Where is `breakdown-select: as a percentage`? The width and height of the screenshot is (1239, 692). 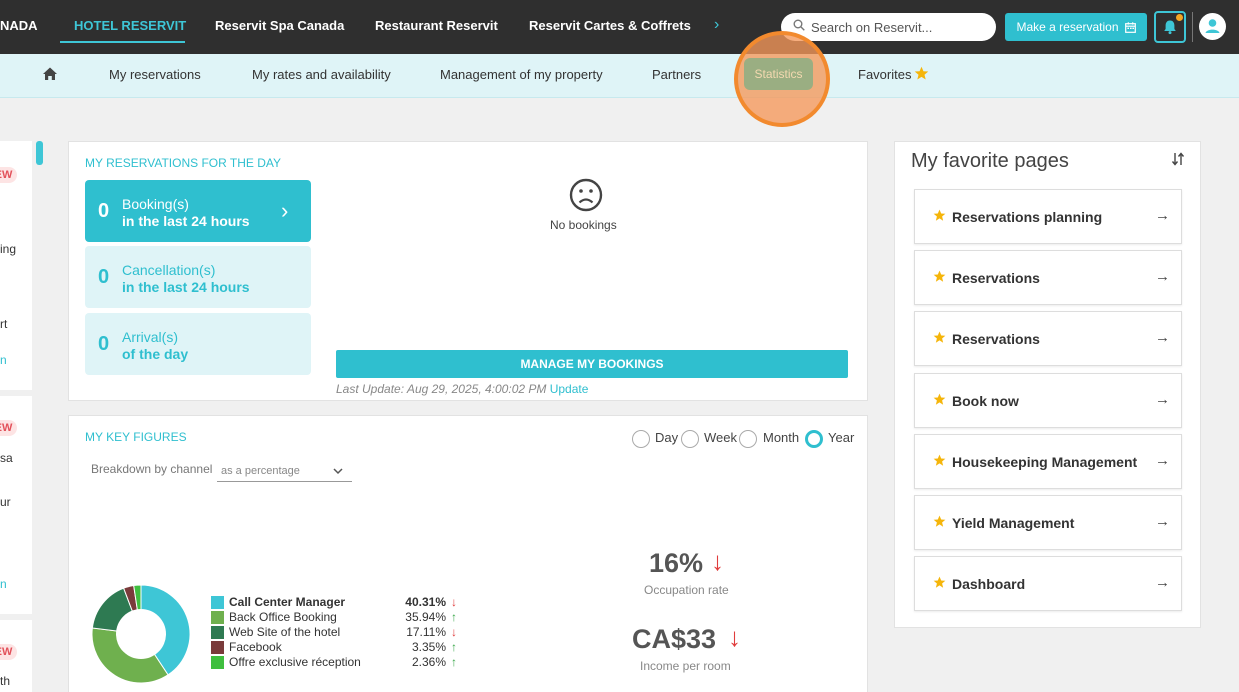
breakdown-select: as a percentage is located at coordinates (284, 472).